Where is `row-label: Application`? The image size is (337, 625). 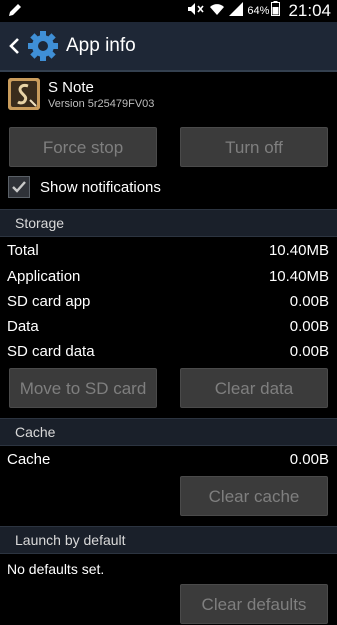
row-label: Application is located at coordinates (44, 276).